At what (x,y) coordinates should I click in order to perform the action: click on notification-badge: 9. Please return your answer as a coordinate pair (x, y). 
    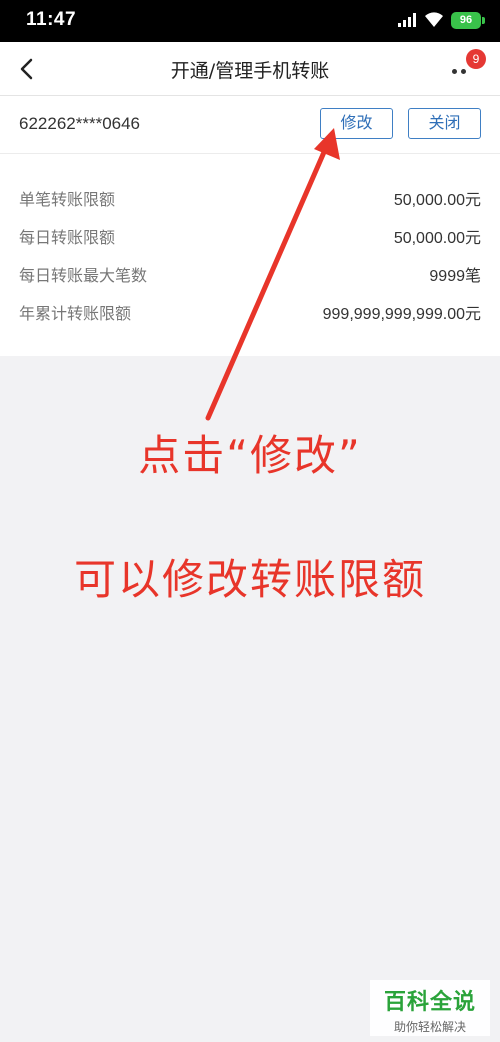
    Looking at the image, I should click on (476, 59).